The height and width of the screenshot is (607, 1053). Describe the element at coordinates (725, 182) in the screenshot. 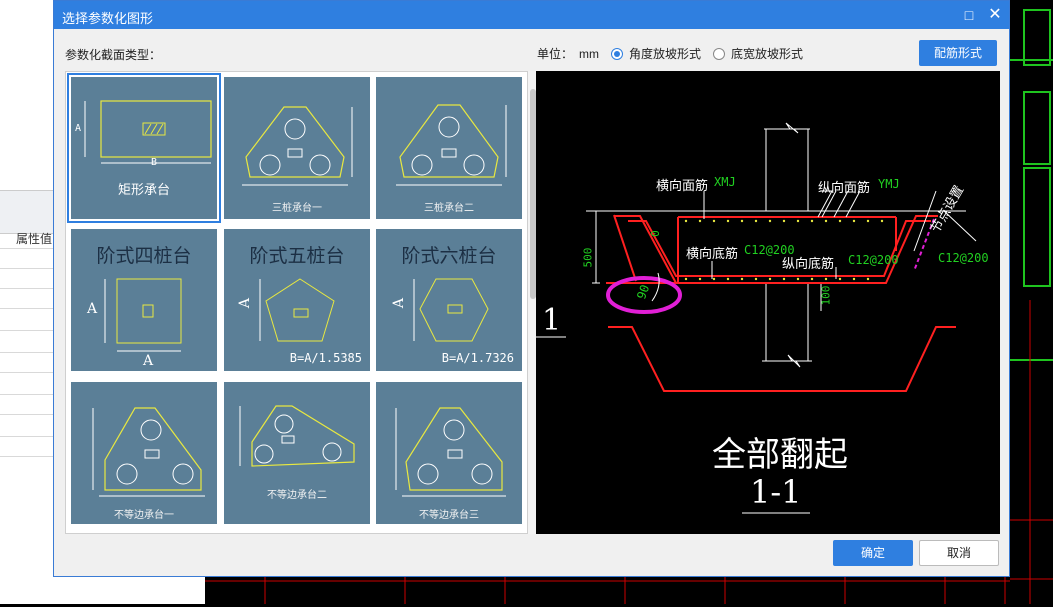

I see `code-transverse-top: XMJ` at that location.